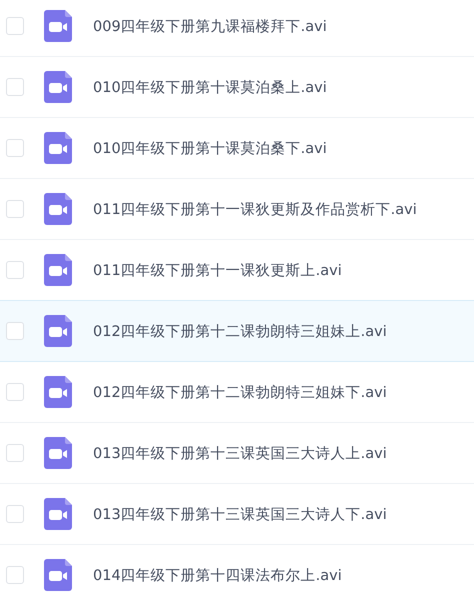 Image resolution: width=474 pixels, height=599 pixels. Describe the element at coordinates (210, 149) in the screenshot. I see `file-name: 010四年级下册第十课莫泊桑下.avi` at that location.